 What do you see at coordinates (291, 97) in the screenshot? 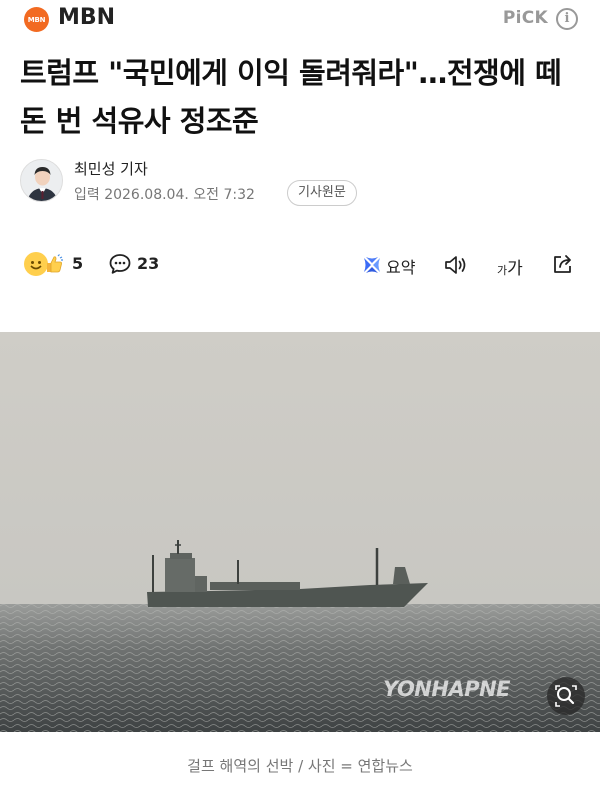
I see `article-headline: 트럼프 "국민에게 이익 돌려줘라"…전쟁에 떼돈 번 석유사 정조준` at bounding box center [291, 97].